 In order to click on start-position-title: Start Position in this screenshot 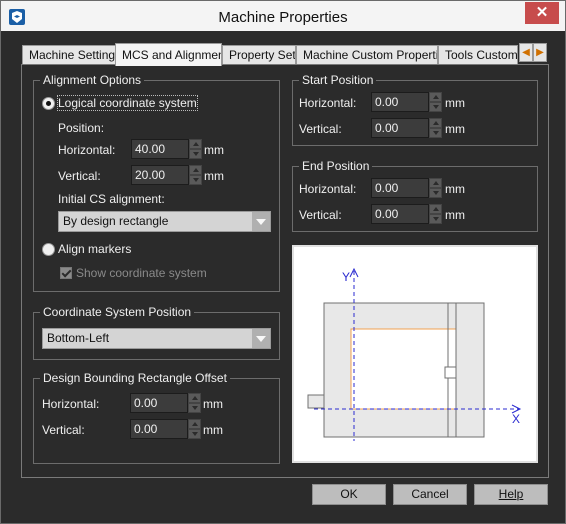, I will do `click(338, 80)`.